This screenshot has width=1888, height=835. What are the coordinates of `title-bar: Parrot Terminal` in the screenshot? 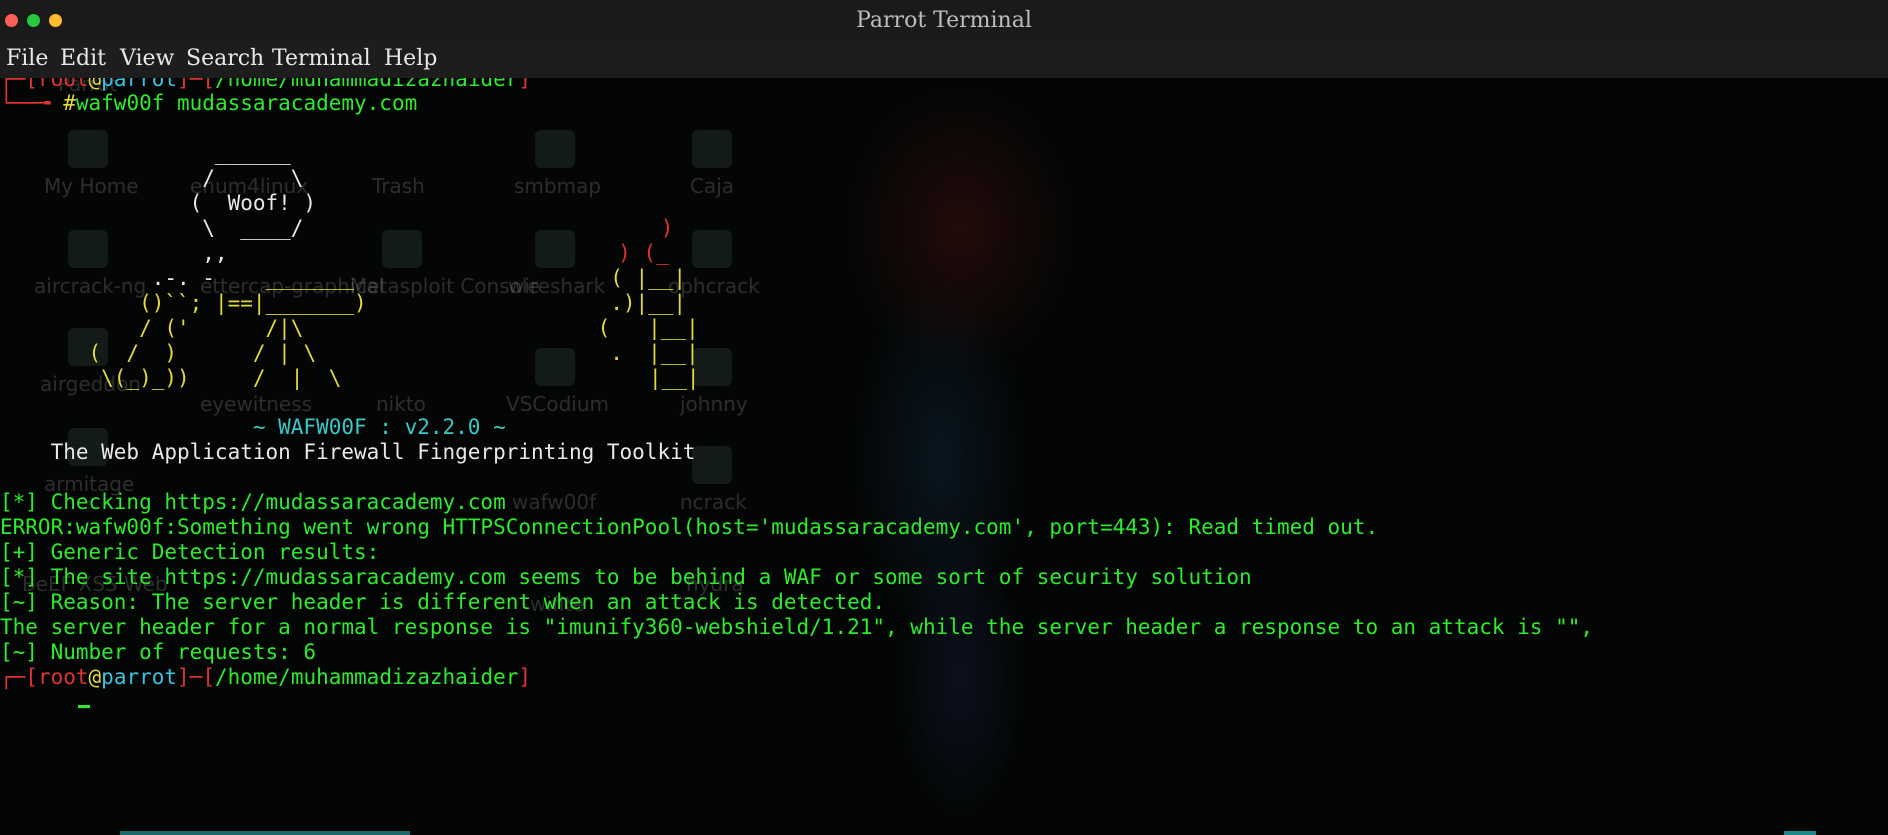 It's located at (944, 20).